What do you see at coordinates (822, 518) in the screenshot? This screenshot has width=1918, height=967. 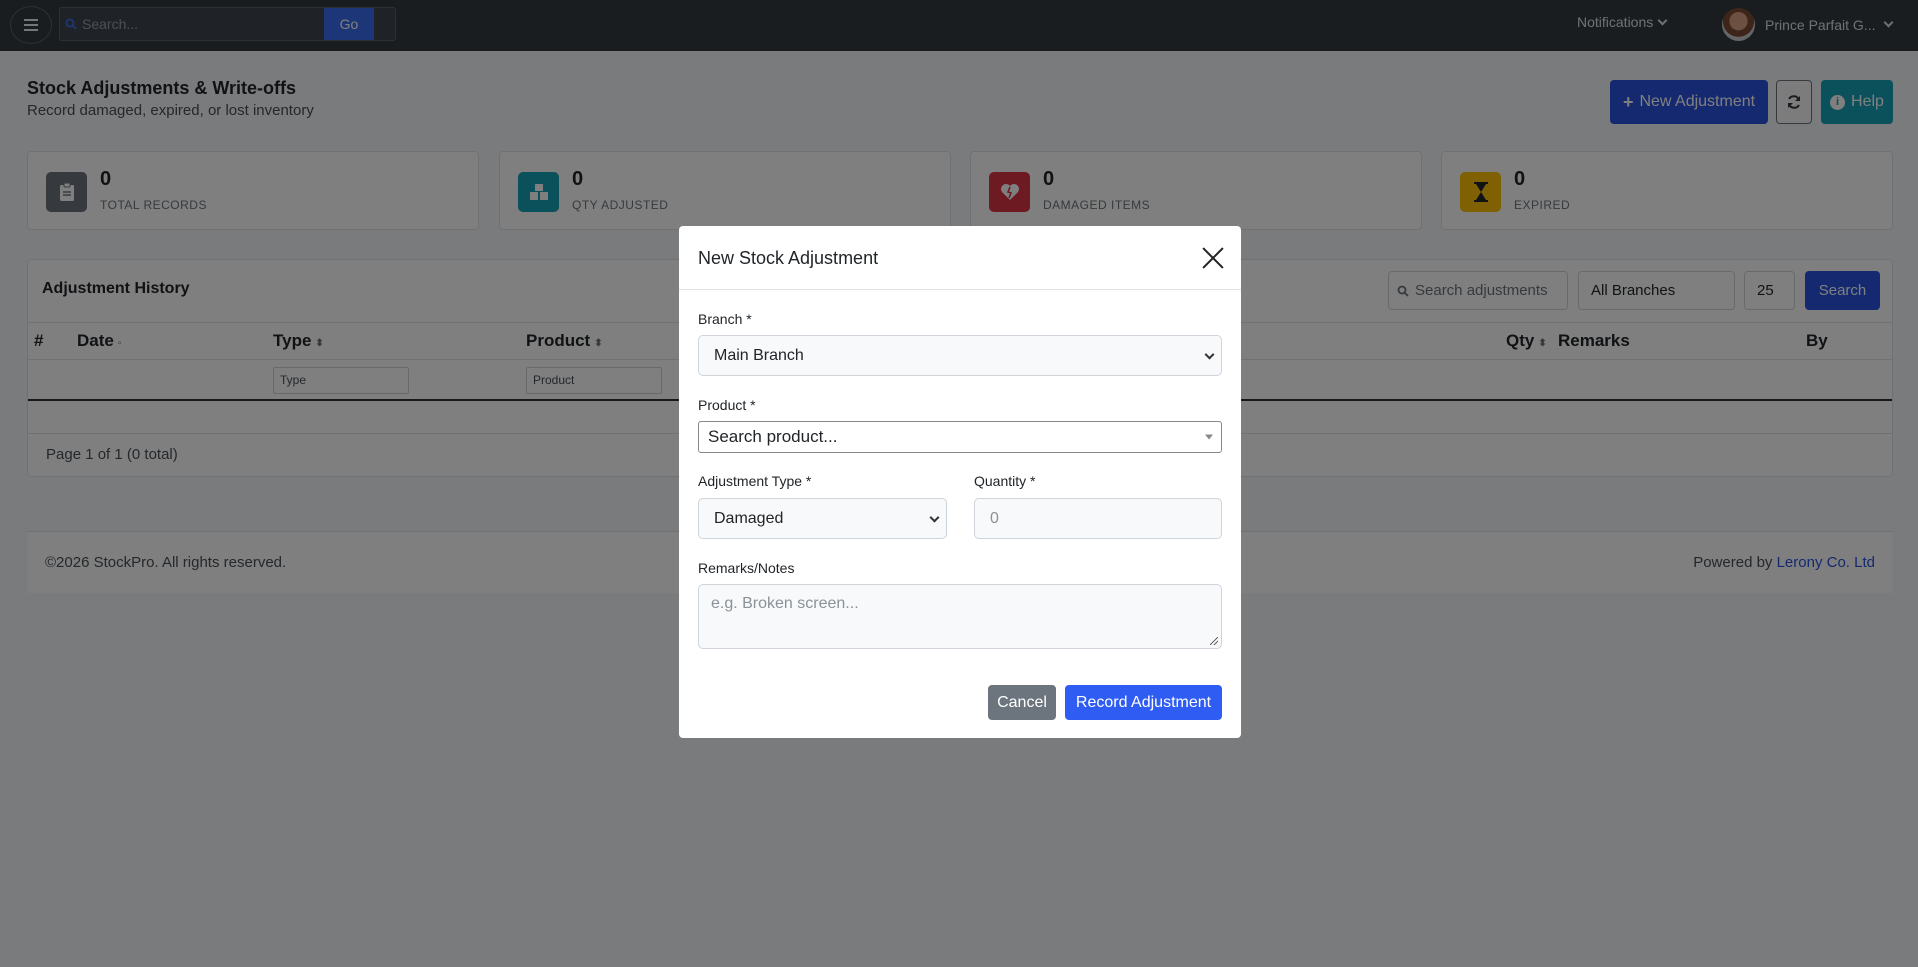 I see `adjustment-type-select: Damaged` at bounding box center [822, 518].